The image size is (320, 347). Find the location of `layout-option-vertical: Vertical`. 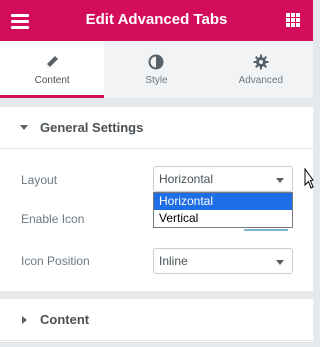

layout-option-vertical: Vertical is located at coordinates (223, 218).